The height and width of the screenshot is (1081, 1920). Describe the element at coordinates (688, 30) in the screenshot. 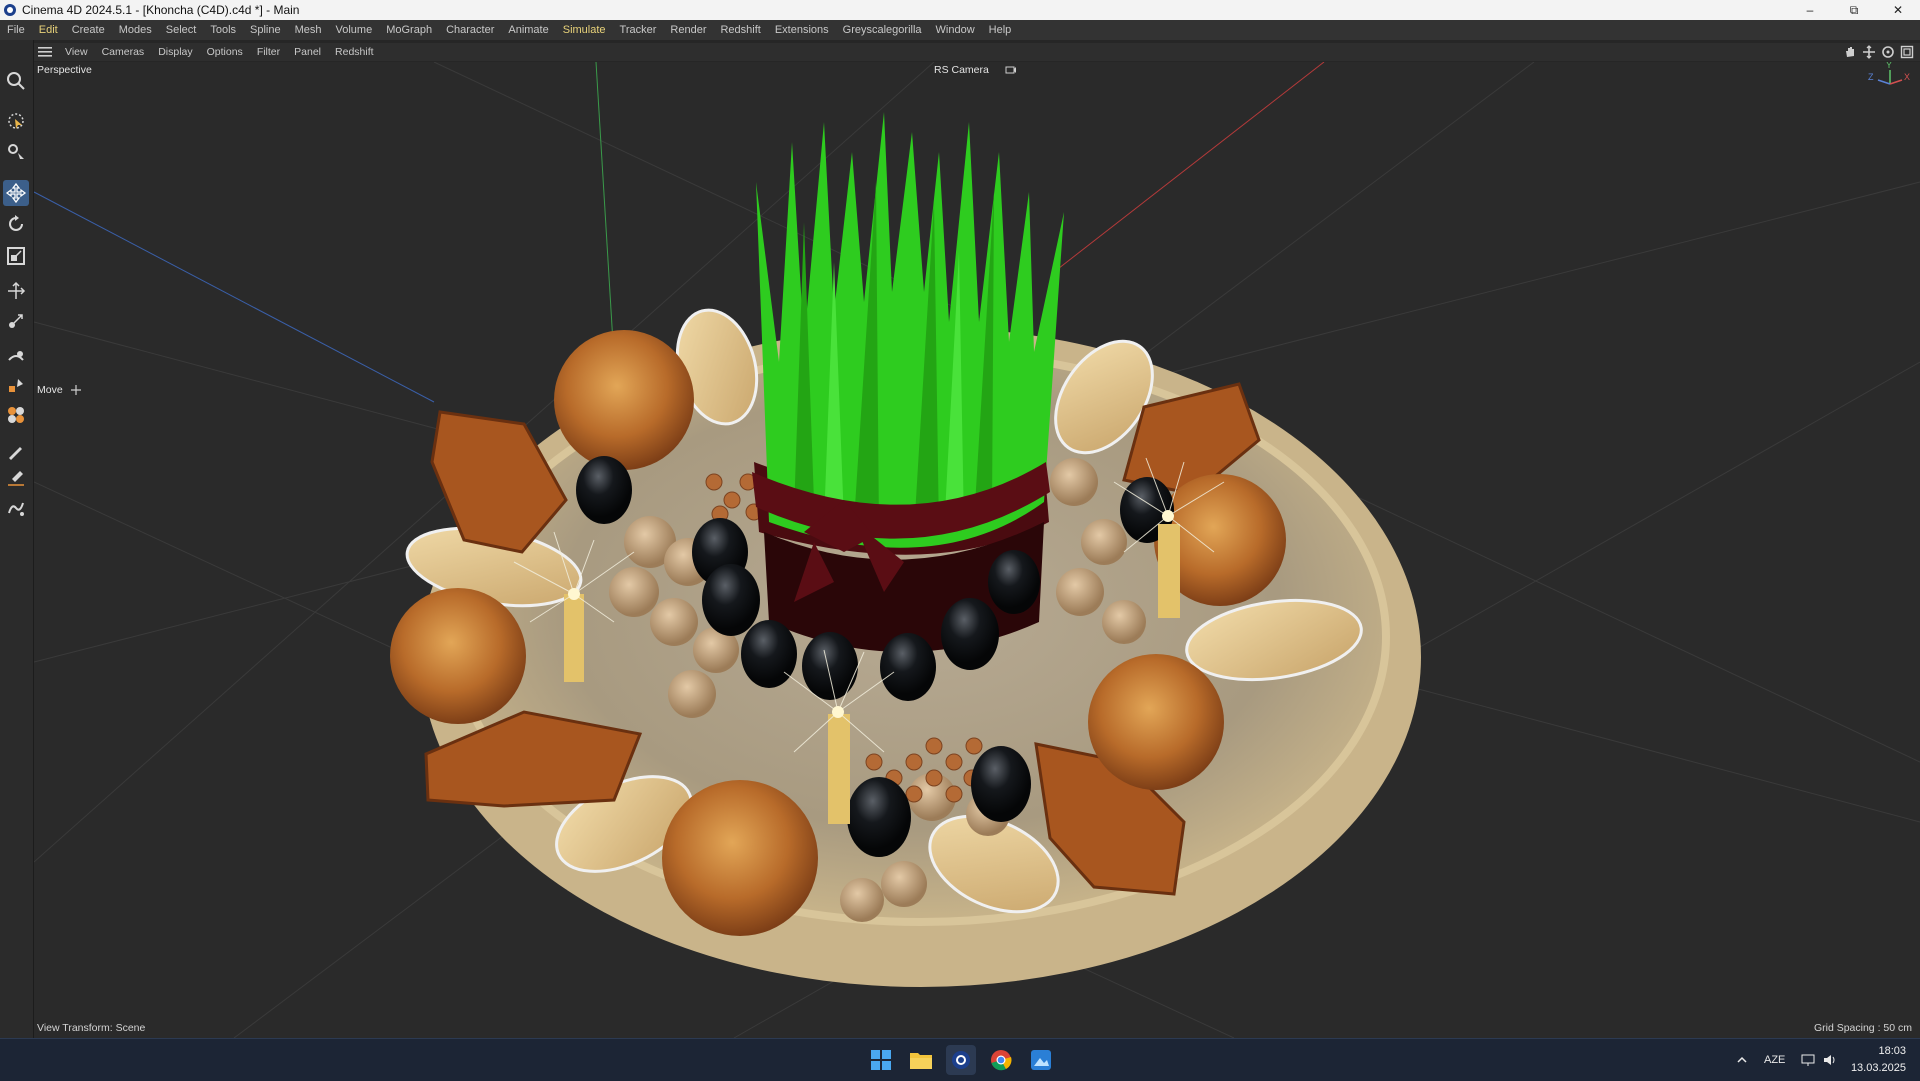

I see `menu-render: Render` at that location.